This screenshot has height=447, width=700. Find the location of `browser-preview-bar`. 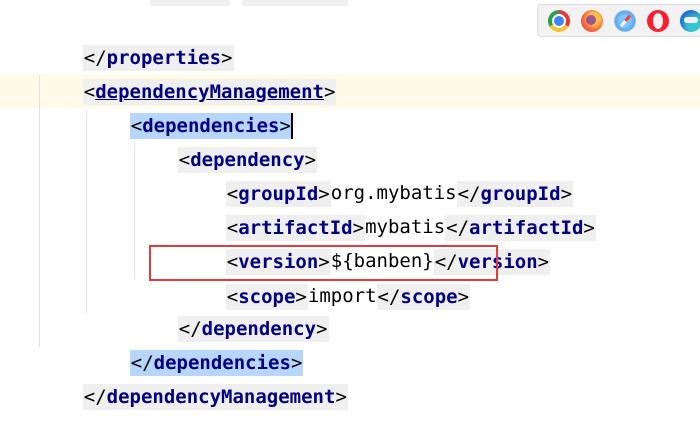

browser-preview-bar is located at coordinates (618, 20).